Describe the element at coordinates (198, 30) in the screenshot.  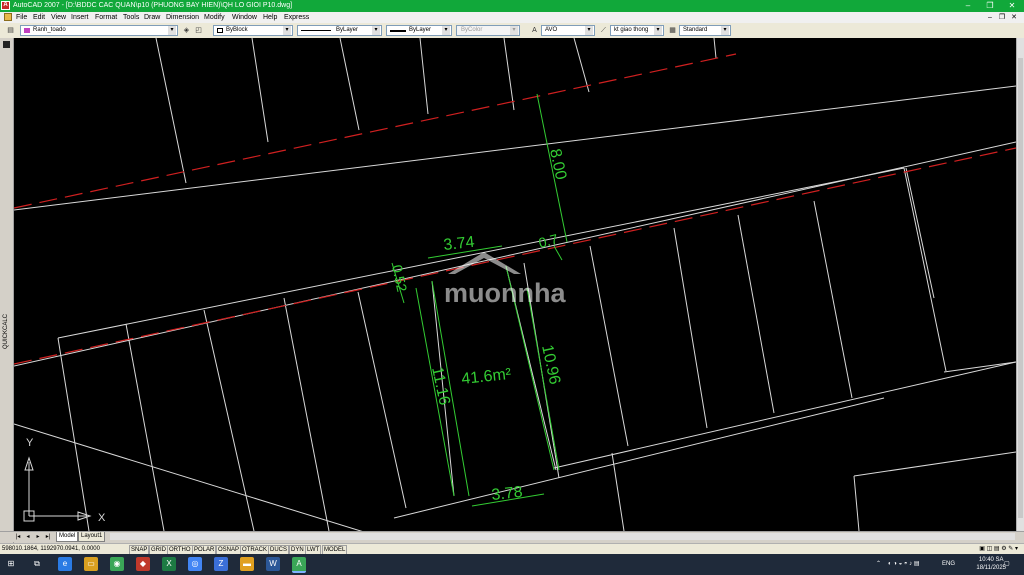
I see `layer-previous-icon: ◰` at that location.